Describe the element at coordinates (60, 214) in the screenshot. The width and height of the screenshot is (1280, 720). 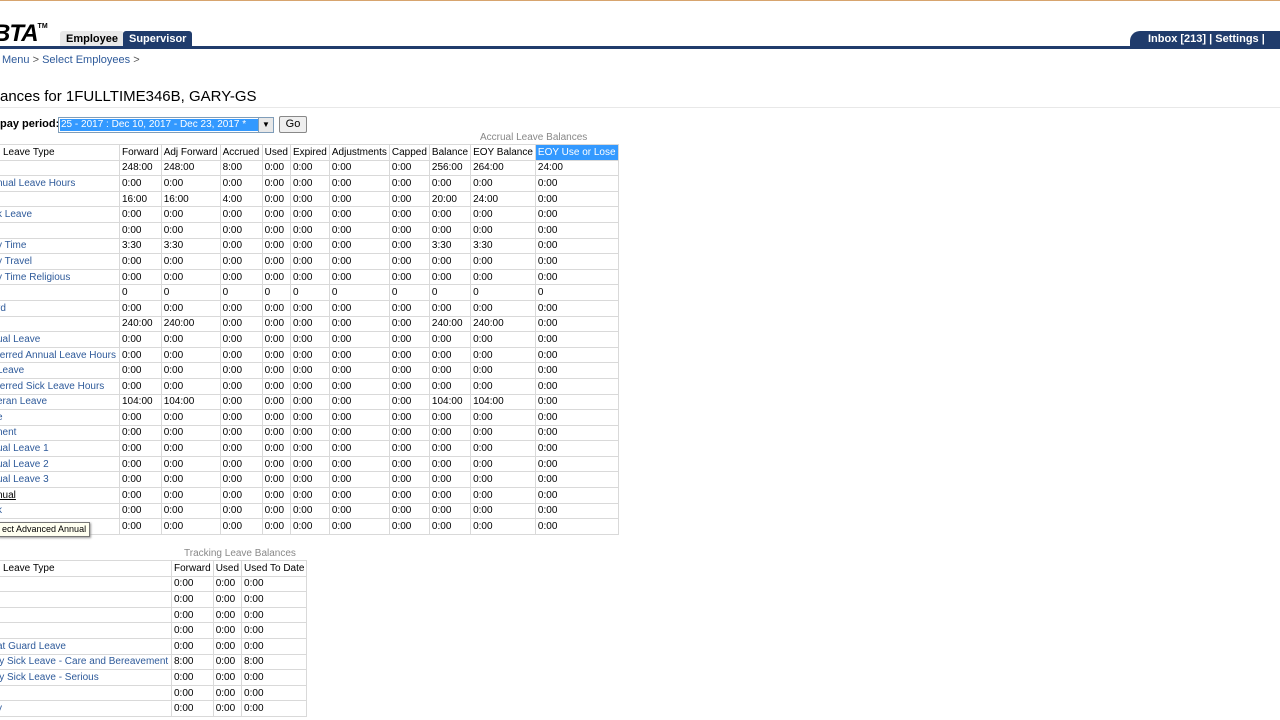
I see `leave-type-link: k Leave` at that location.